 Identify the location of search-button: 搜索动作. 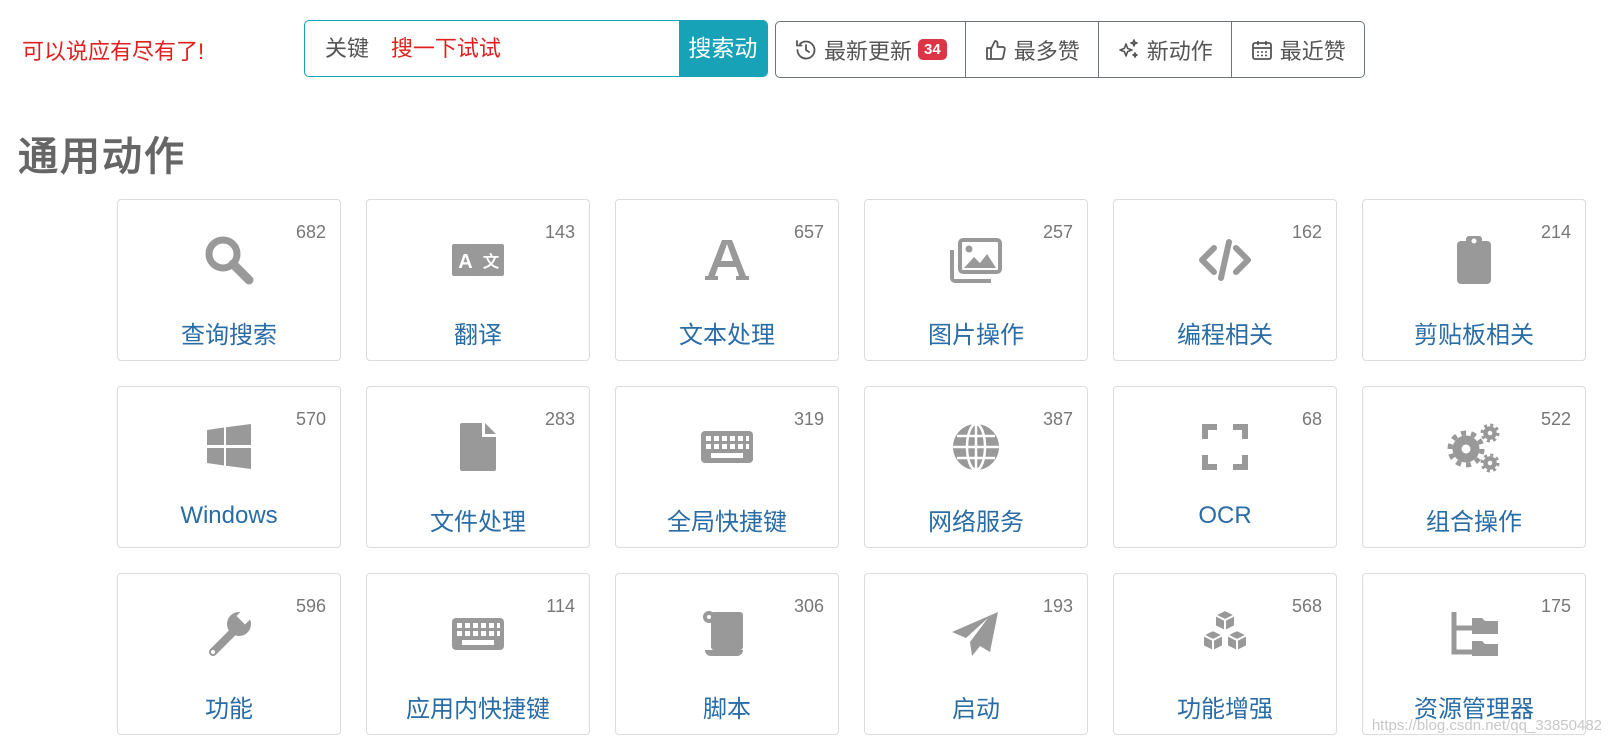
(722, 48).